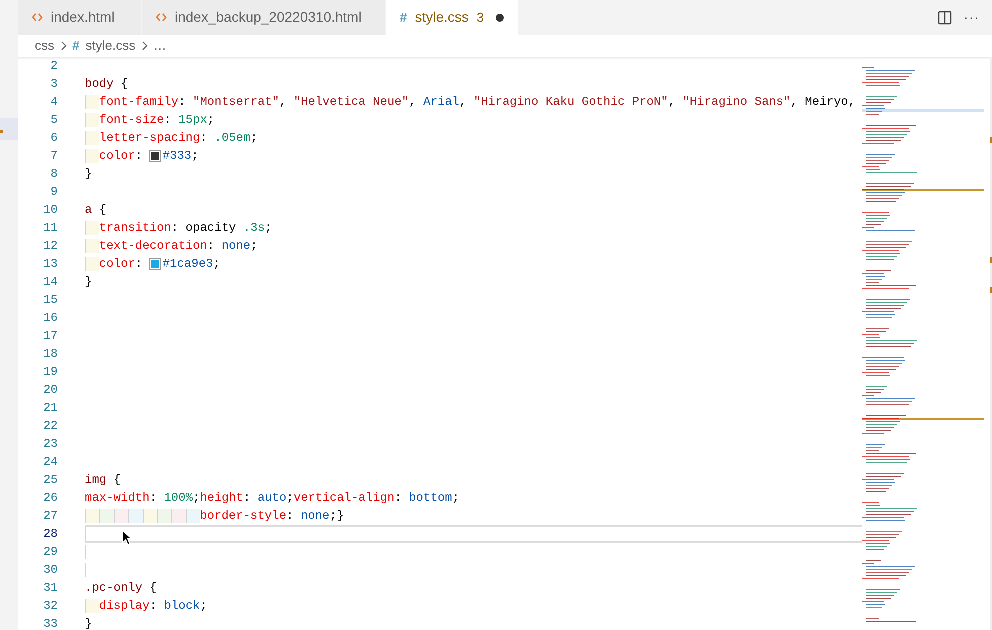 This screenshot has width=992, height=630. Describe the element at coordinates (117, 264) in the screenshot. I see `code-token: color` at that location.